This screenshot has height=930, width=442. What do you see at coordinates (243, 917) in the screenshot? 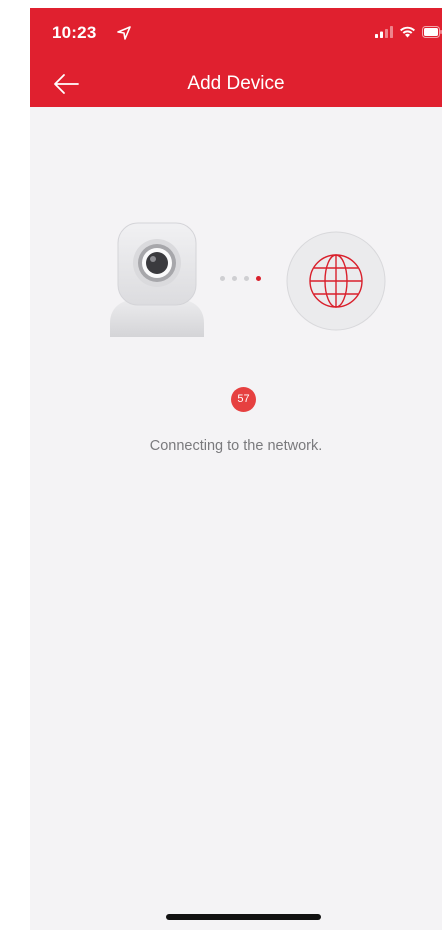
I see `home-indicator` at bounding box center [243, 917].